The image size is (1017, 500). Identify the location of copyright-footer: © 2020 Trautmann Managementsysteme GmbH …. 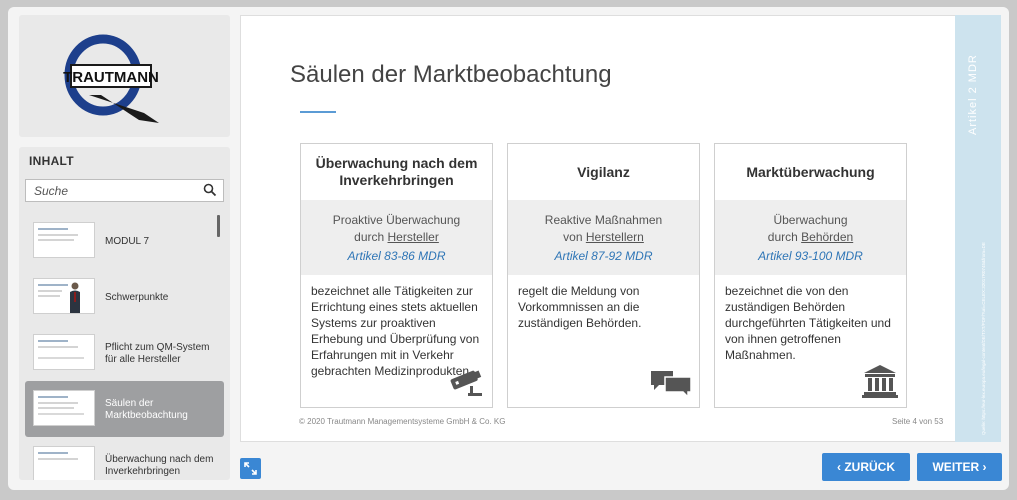
(402, 421).